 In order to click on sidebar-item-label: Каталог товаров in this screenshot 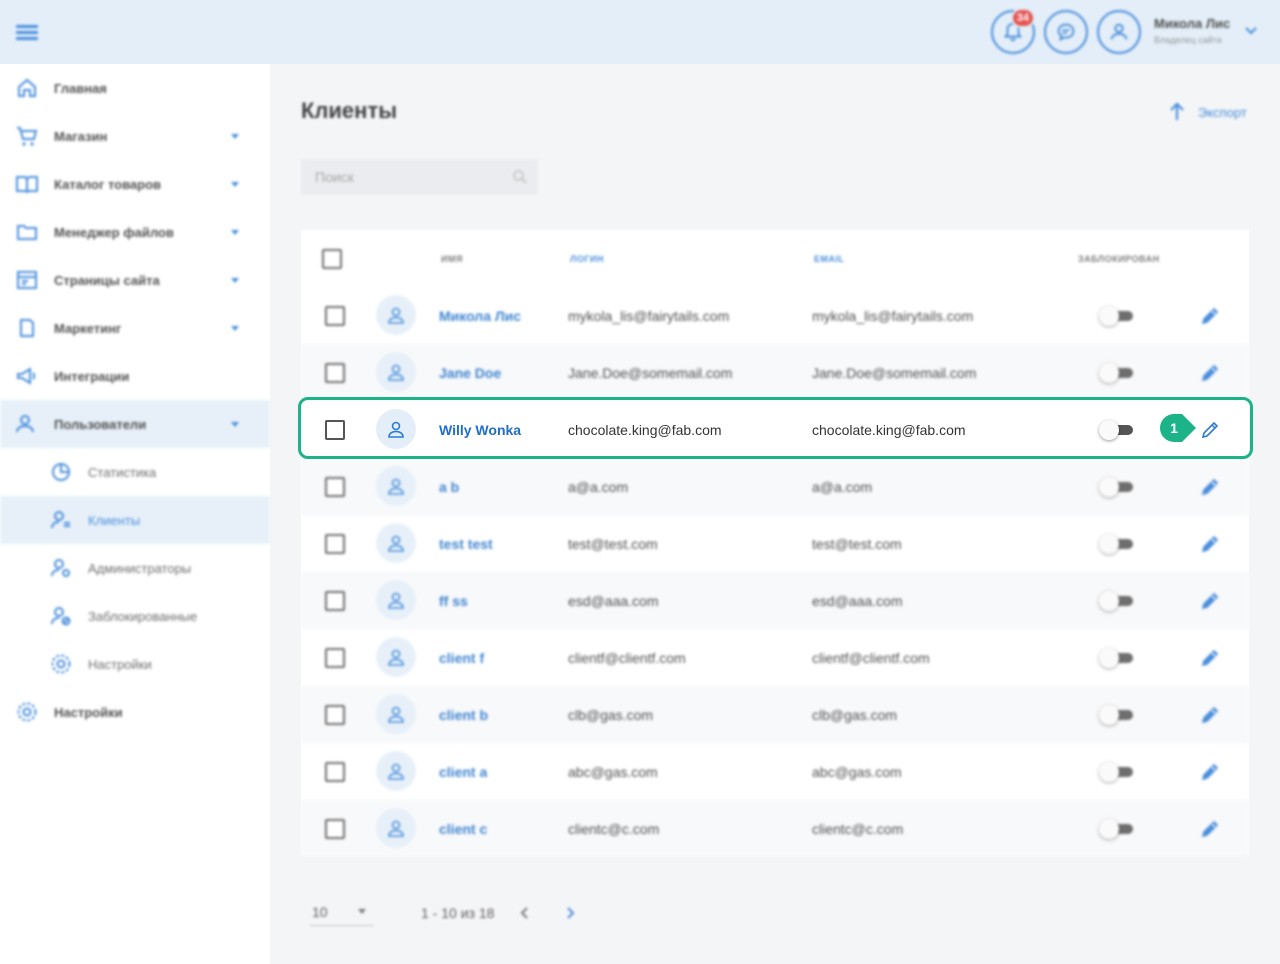, I will do `click(108, 184)`.